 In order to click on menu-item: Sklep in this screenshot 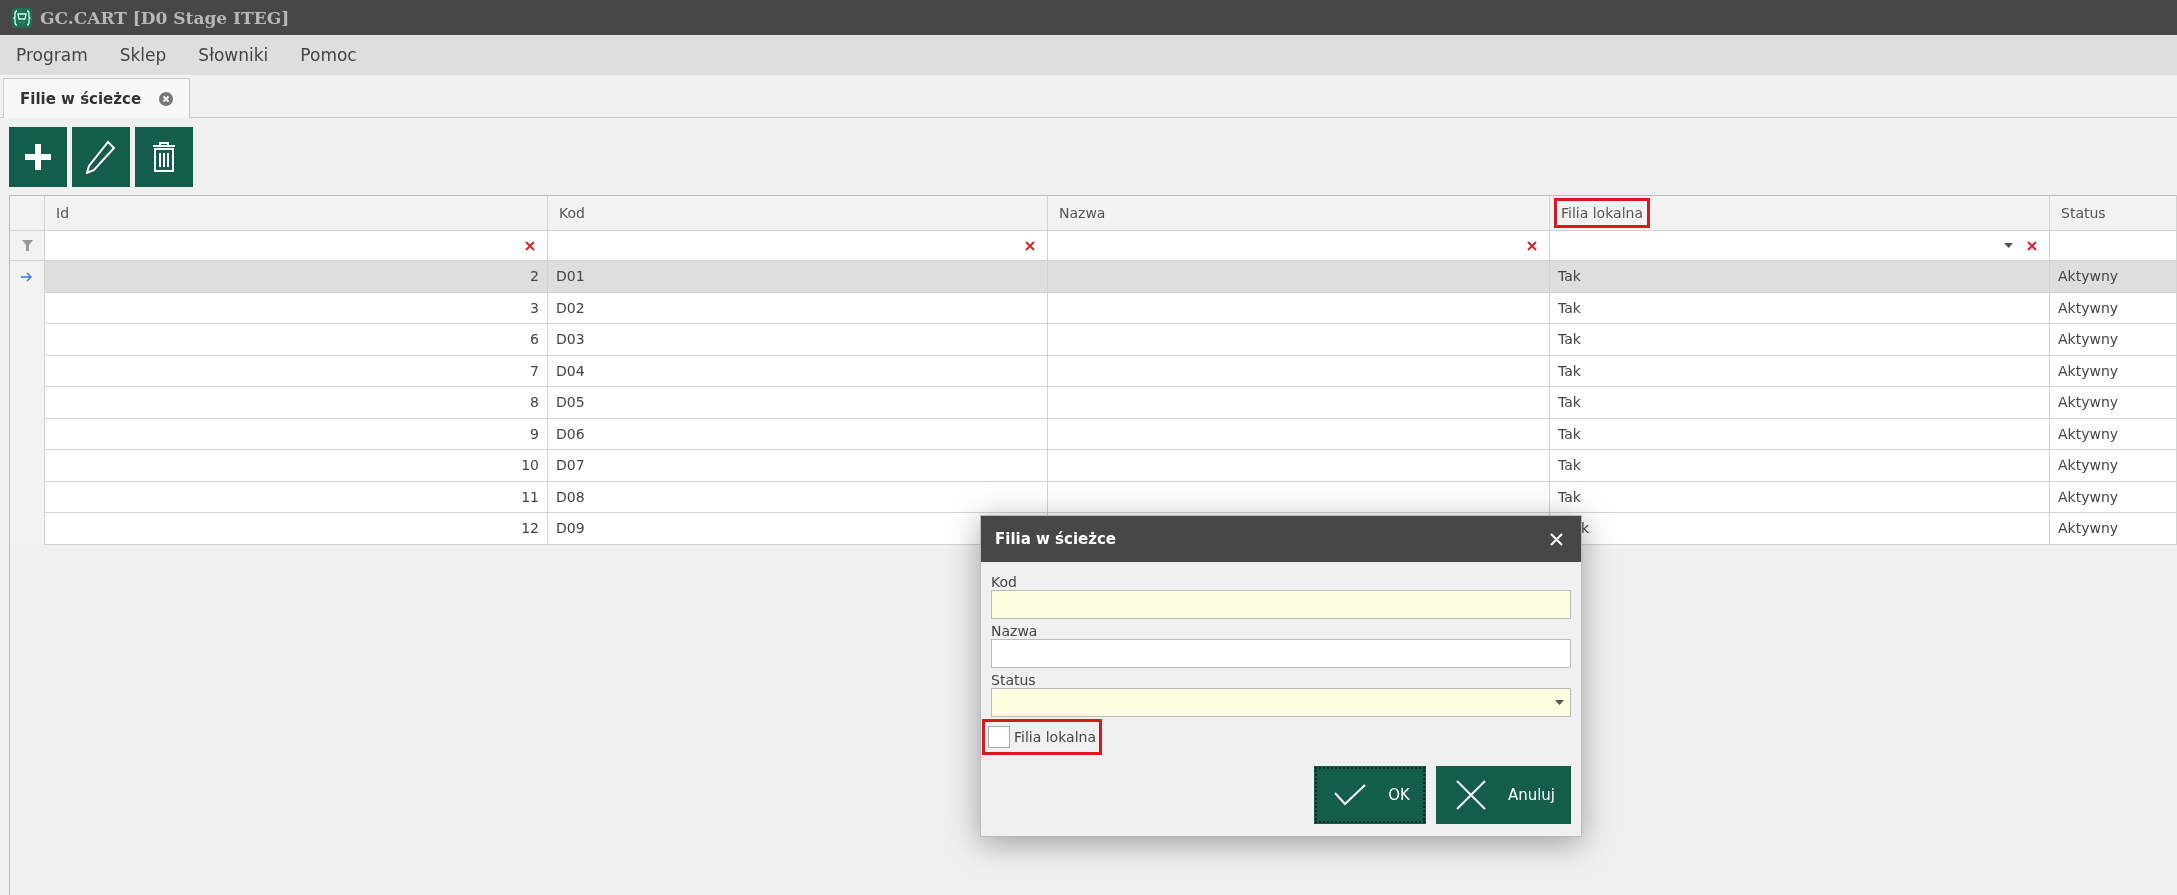, I will do `click(143, 55)`.